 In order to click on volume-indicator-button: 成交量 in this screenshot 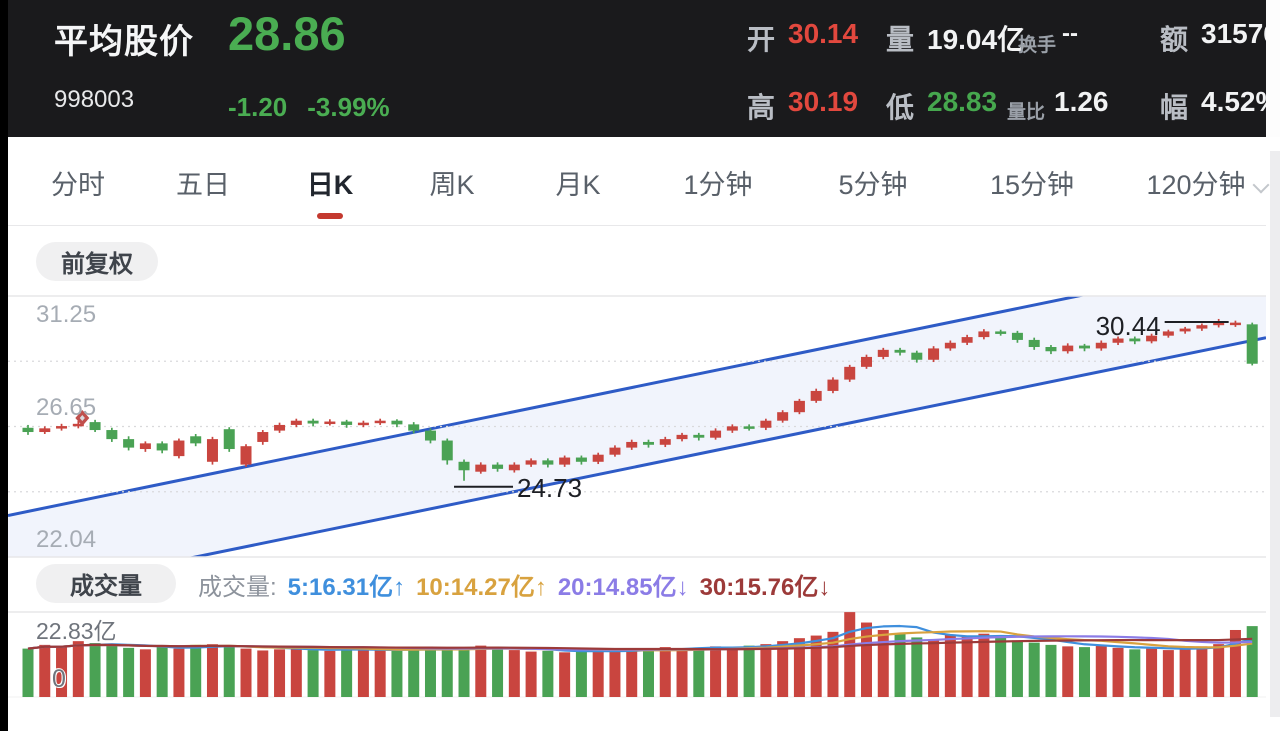, I will do `click(106, 583)`.